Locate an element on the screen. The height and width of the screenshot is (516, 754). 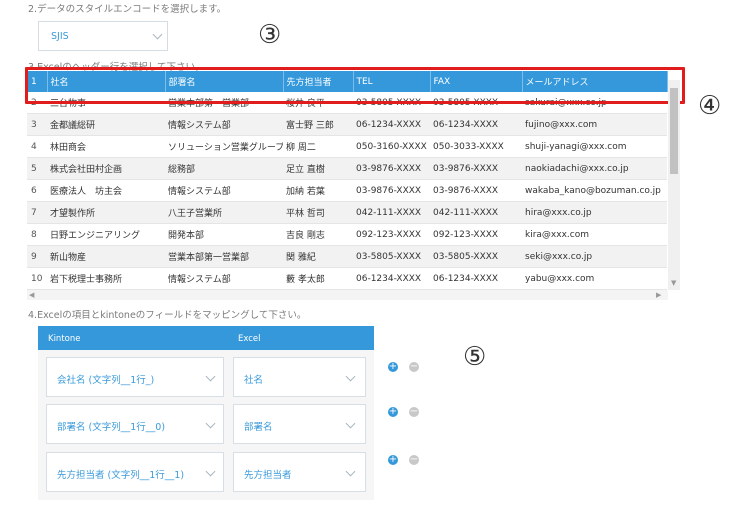
mapping-header: Kintone Excel is located at coordinates (206, 338).